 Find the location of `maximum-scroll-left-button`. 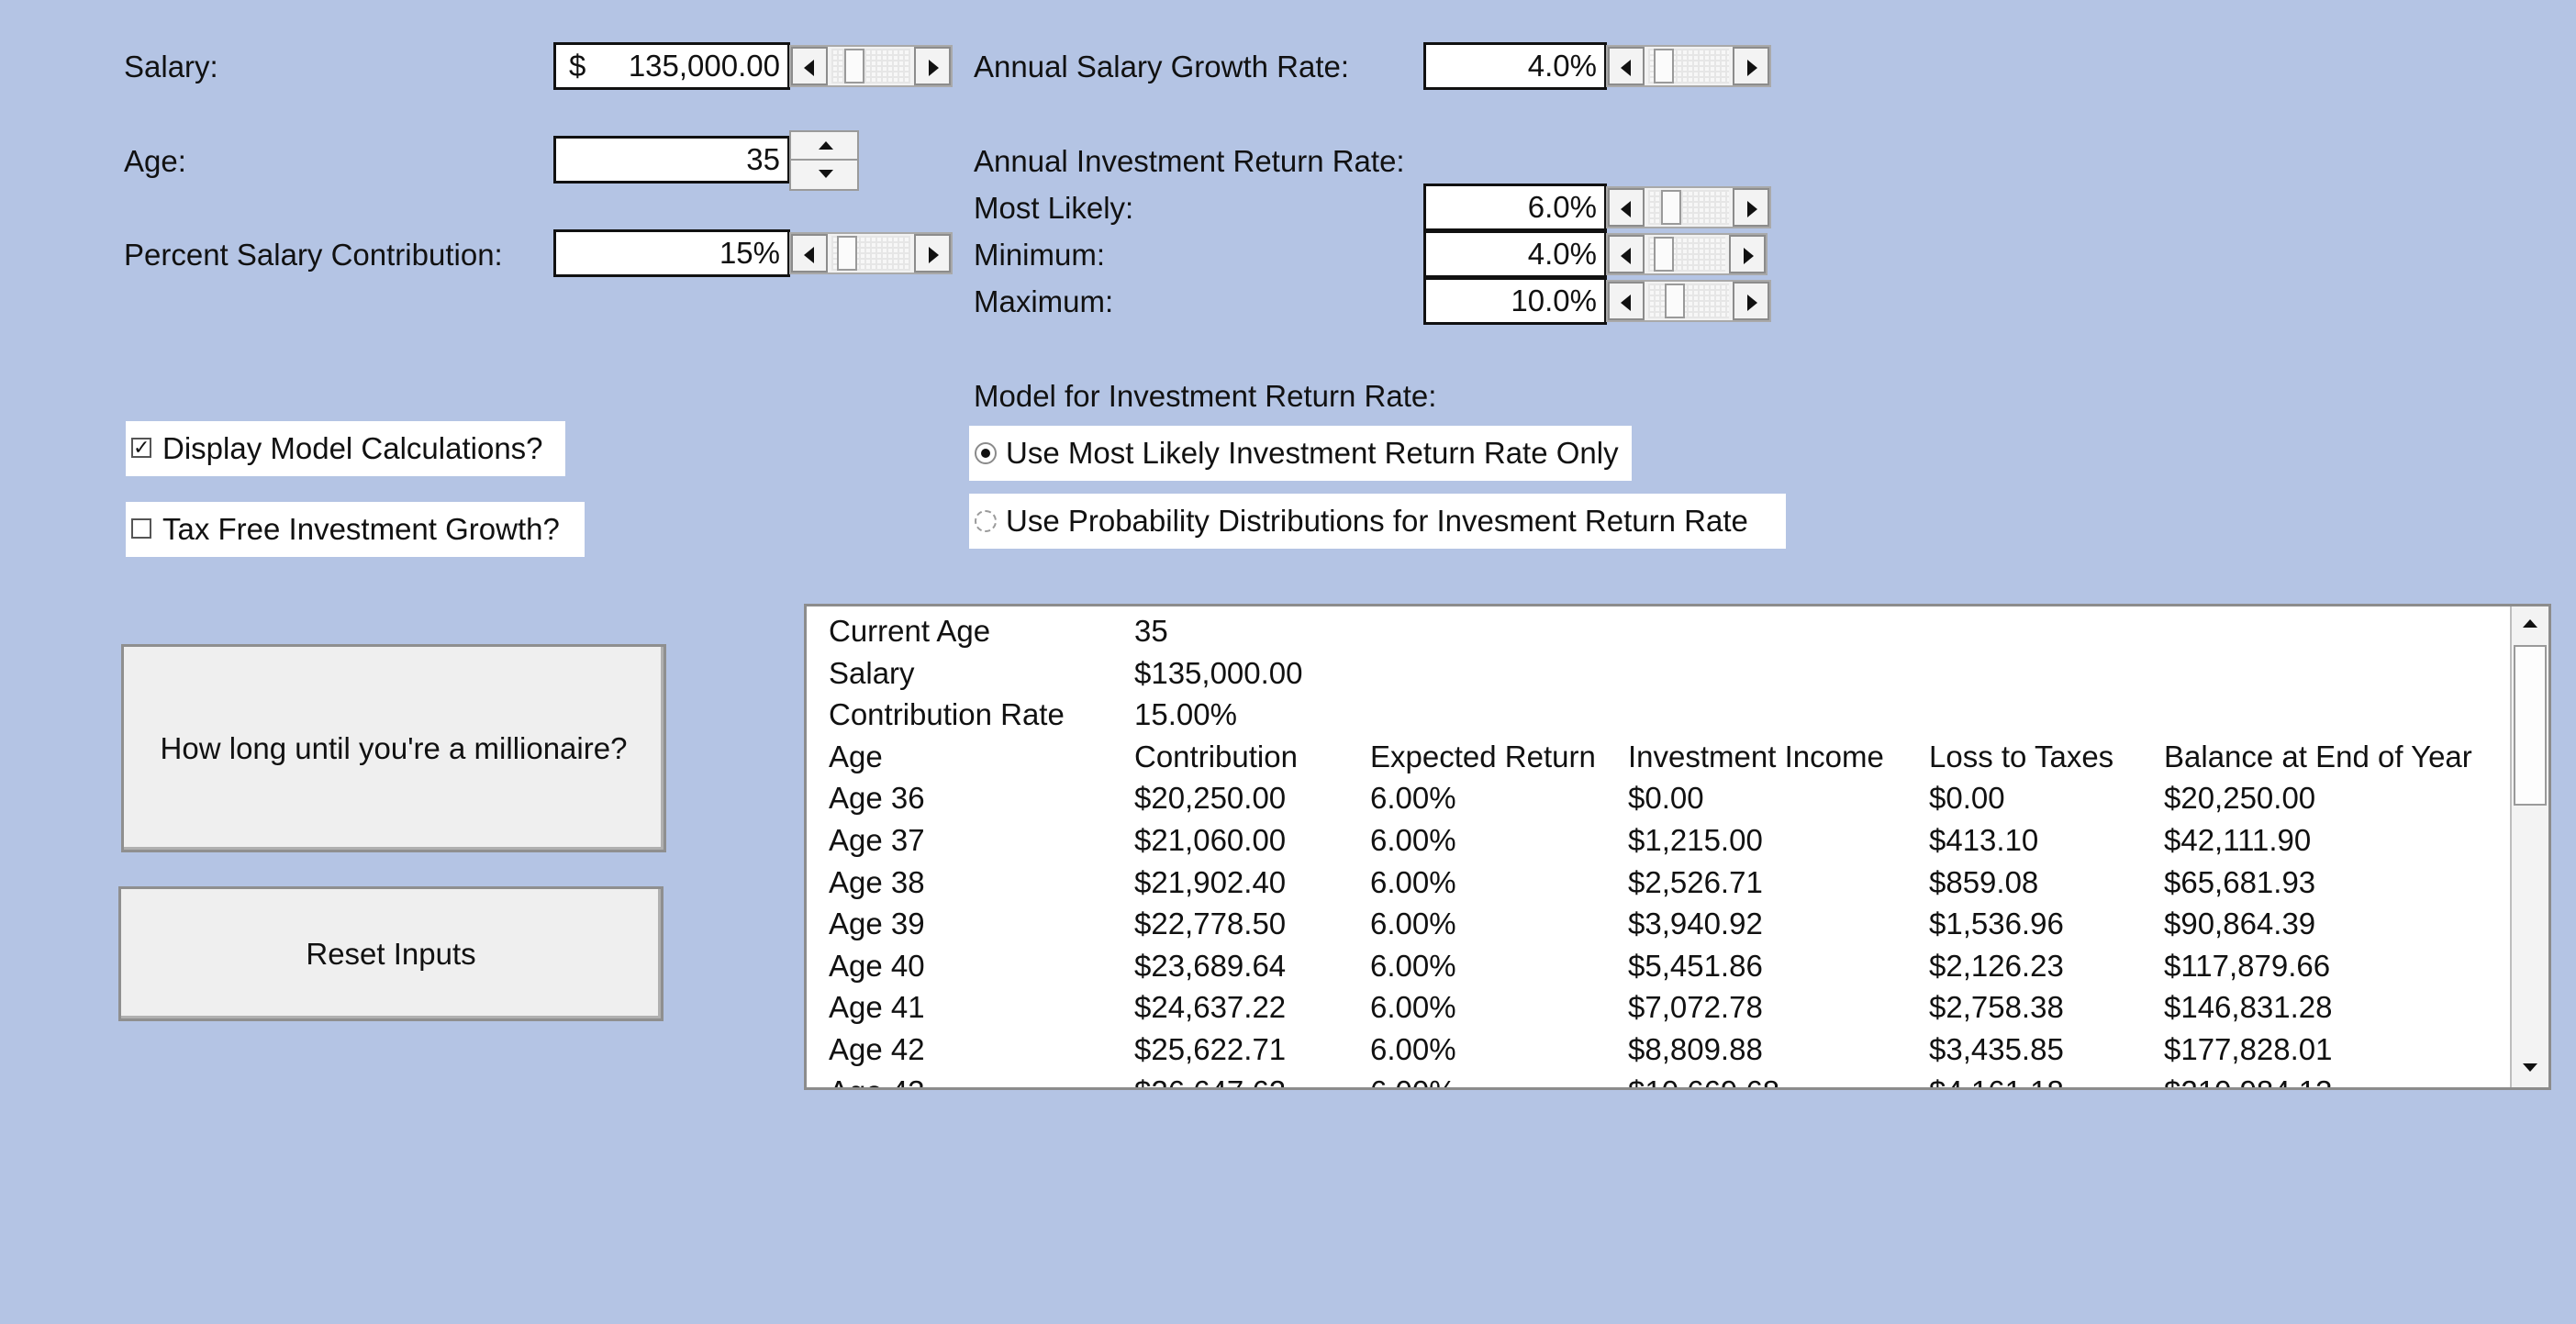

maximum-scroll-left-button is located at coordinates (1627, 301).